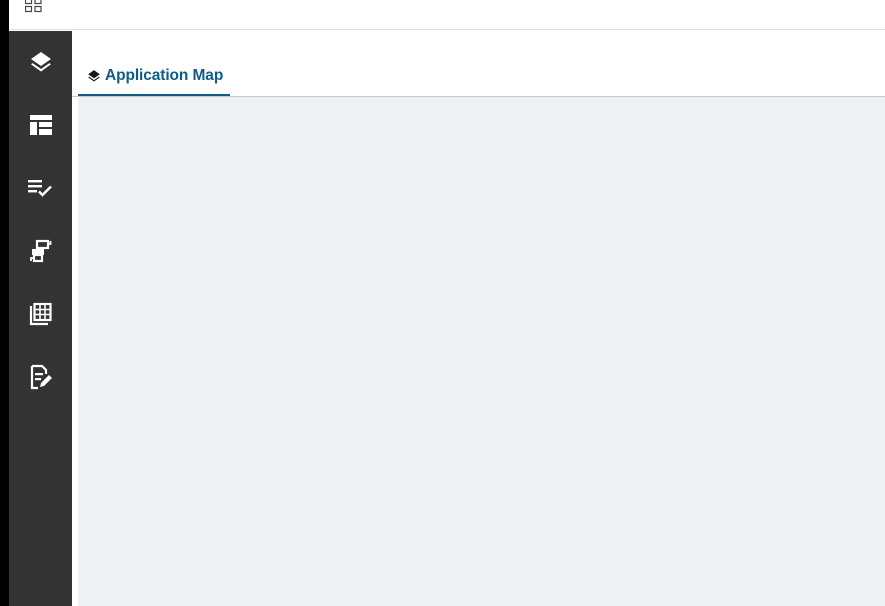 The image size is (885, 606). I want to click on sidebar-item-checklist, so click(40, 188).